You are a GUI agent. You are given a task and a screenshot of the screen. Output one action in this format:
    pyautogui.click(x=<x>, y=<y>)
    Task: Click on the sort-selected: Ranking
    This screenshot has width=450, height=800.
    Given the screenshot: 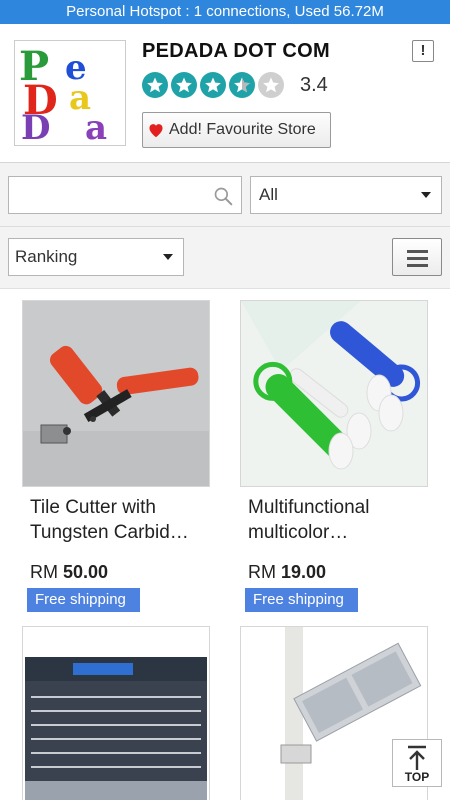 What is the action you would take?
    pyautogui.click(x=46, y=256)
    